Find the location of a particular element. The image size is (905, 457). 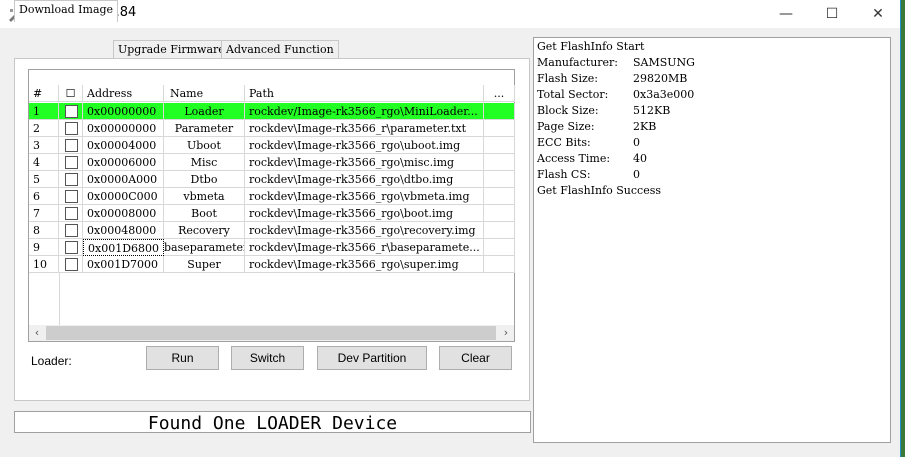

column-header-address: Address is located at coordinates (123, 93).